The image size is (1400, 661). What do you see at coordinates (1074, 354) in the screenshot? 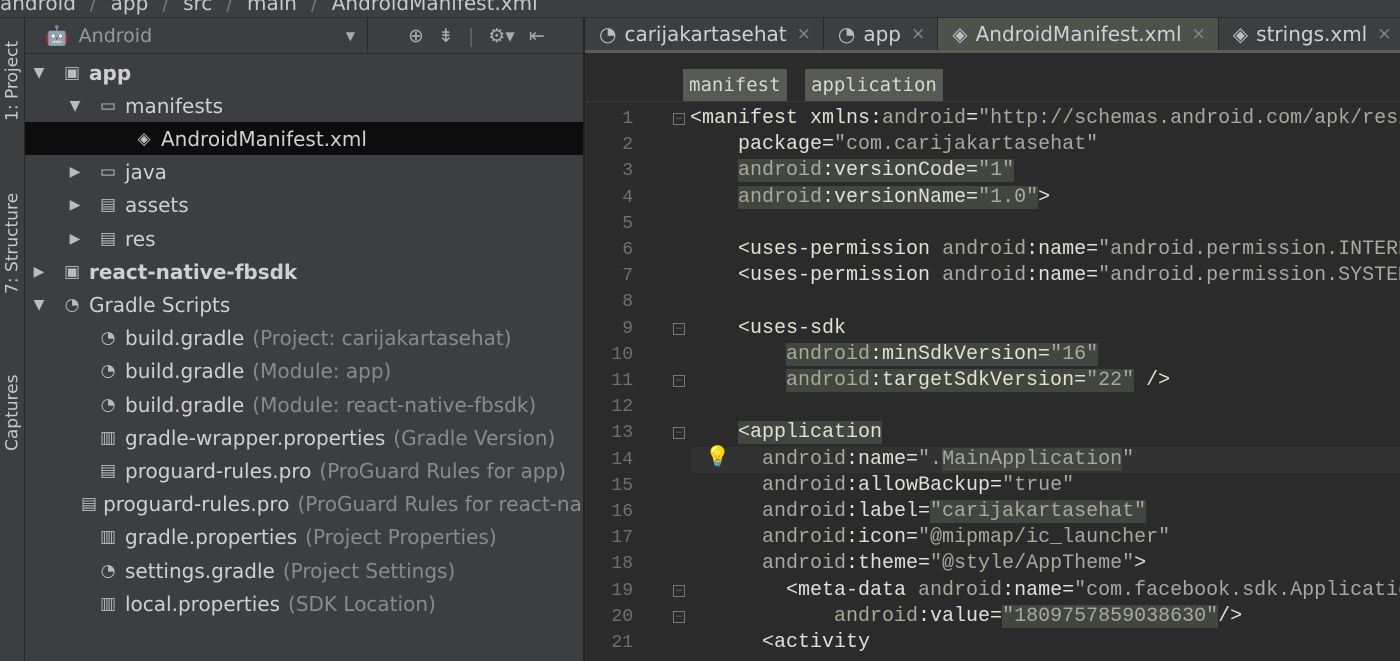
I see `code-token-val: "16"` at bounding box center [1074, 354].